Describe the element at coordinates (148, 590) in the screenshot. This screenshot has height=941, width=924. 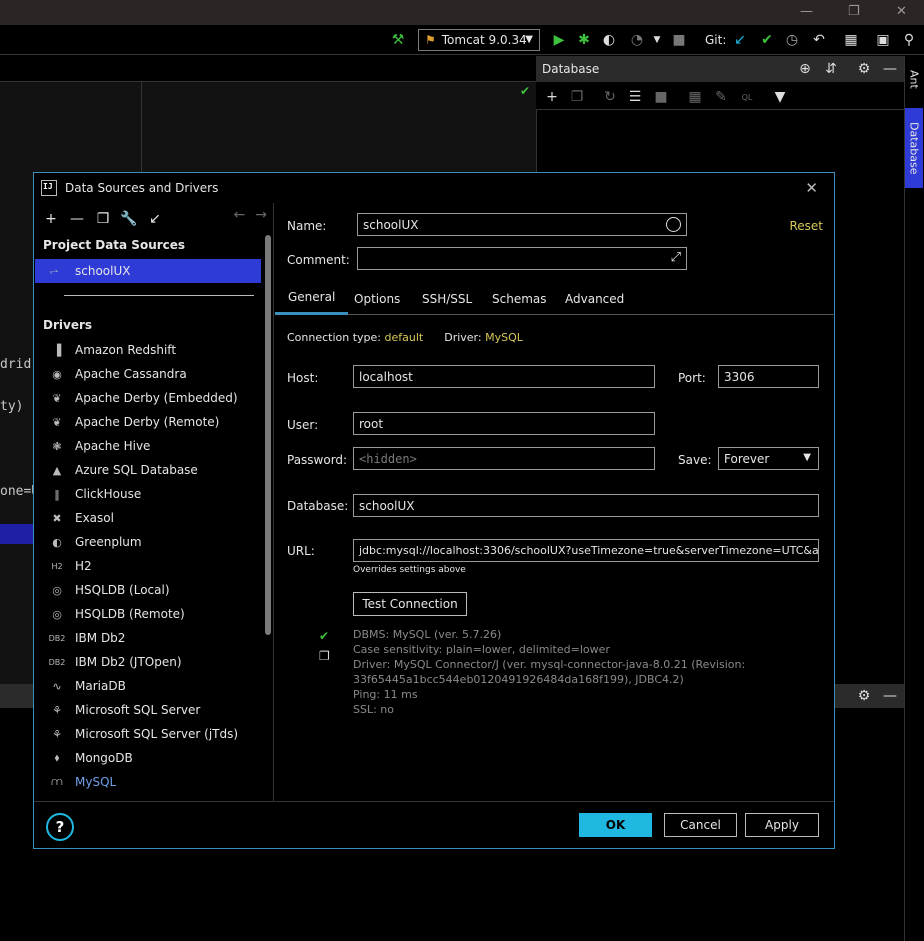
I see `driver-item: ◎ HSQLDB (Local)` at that location.